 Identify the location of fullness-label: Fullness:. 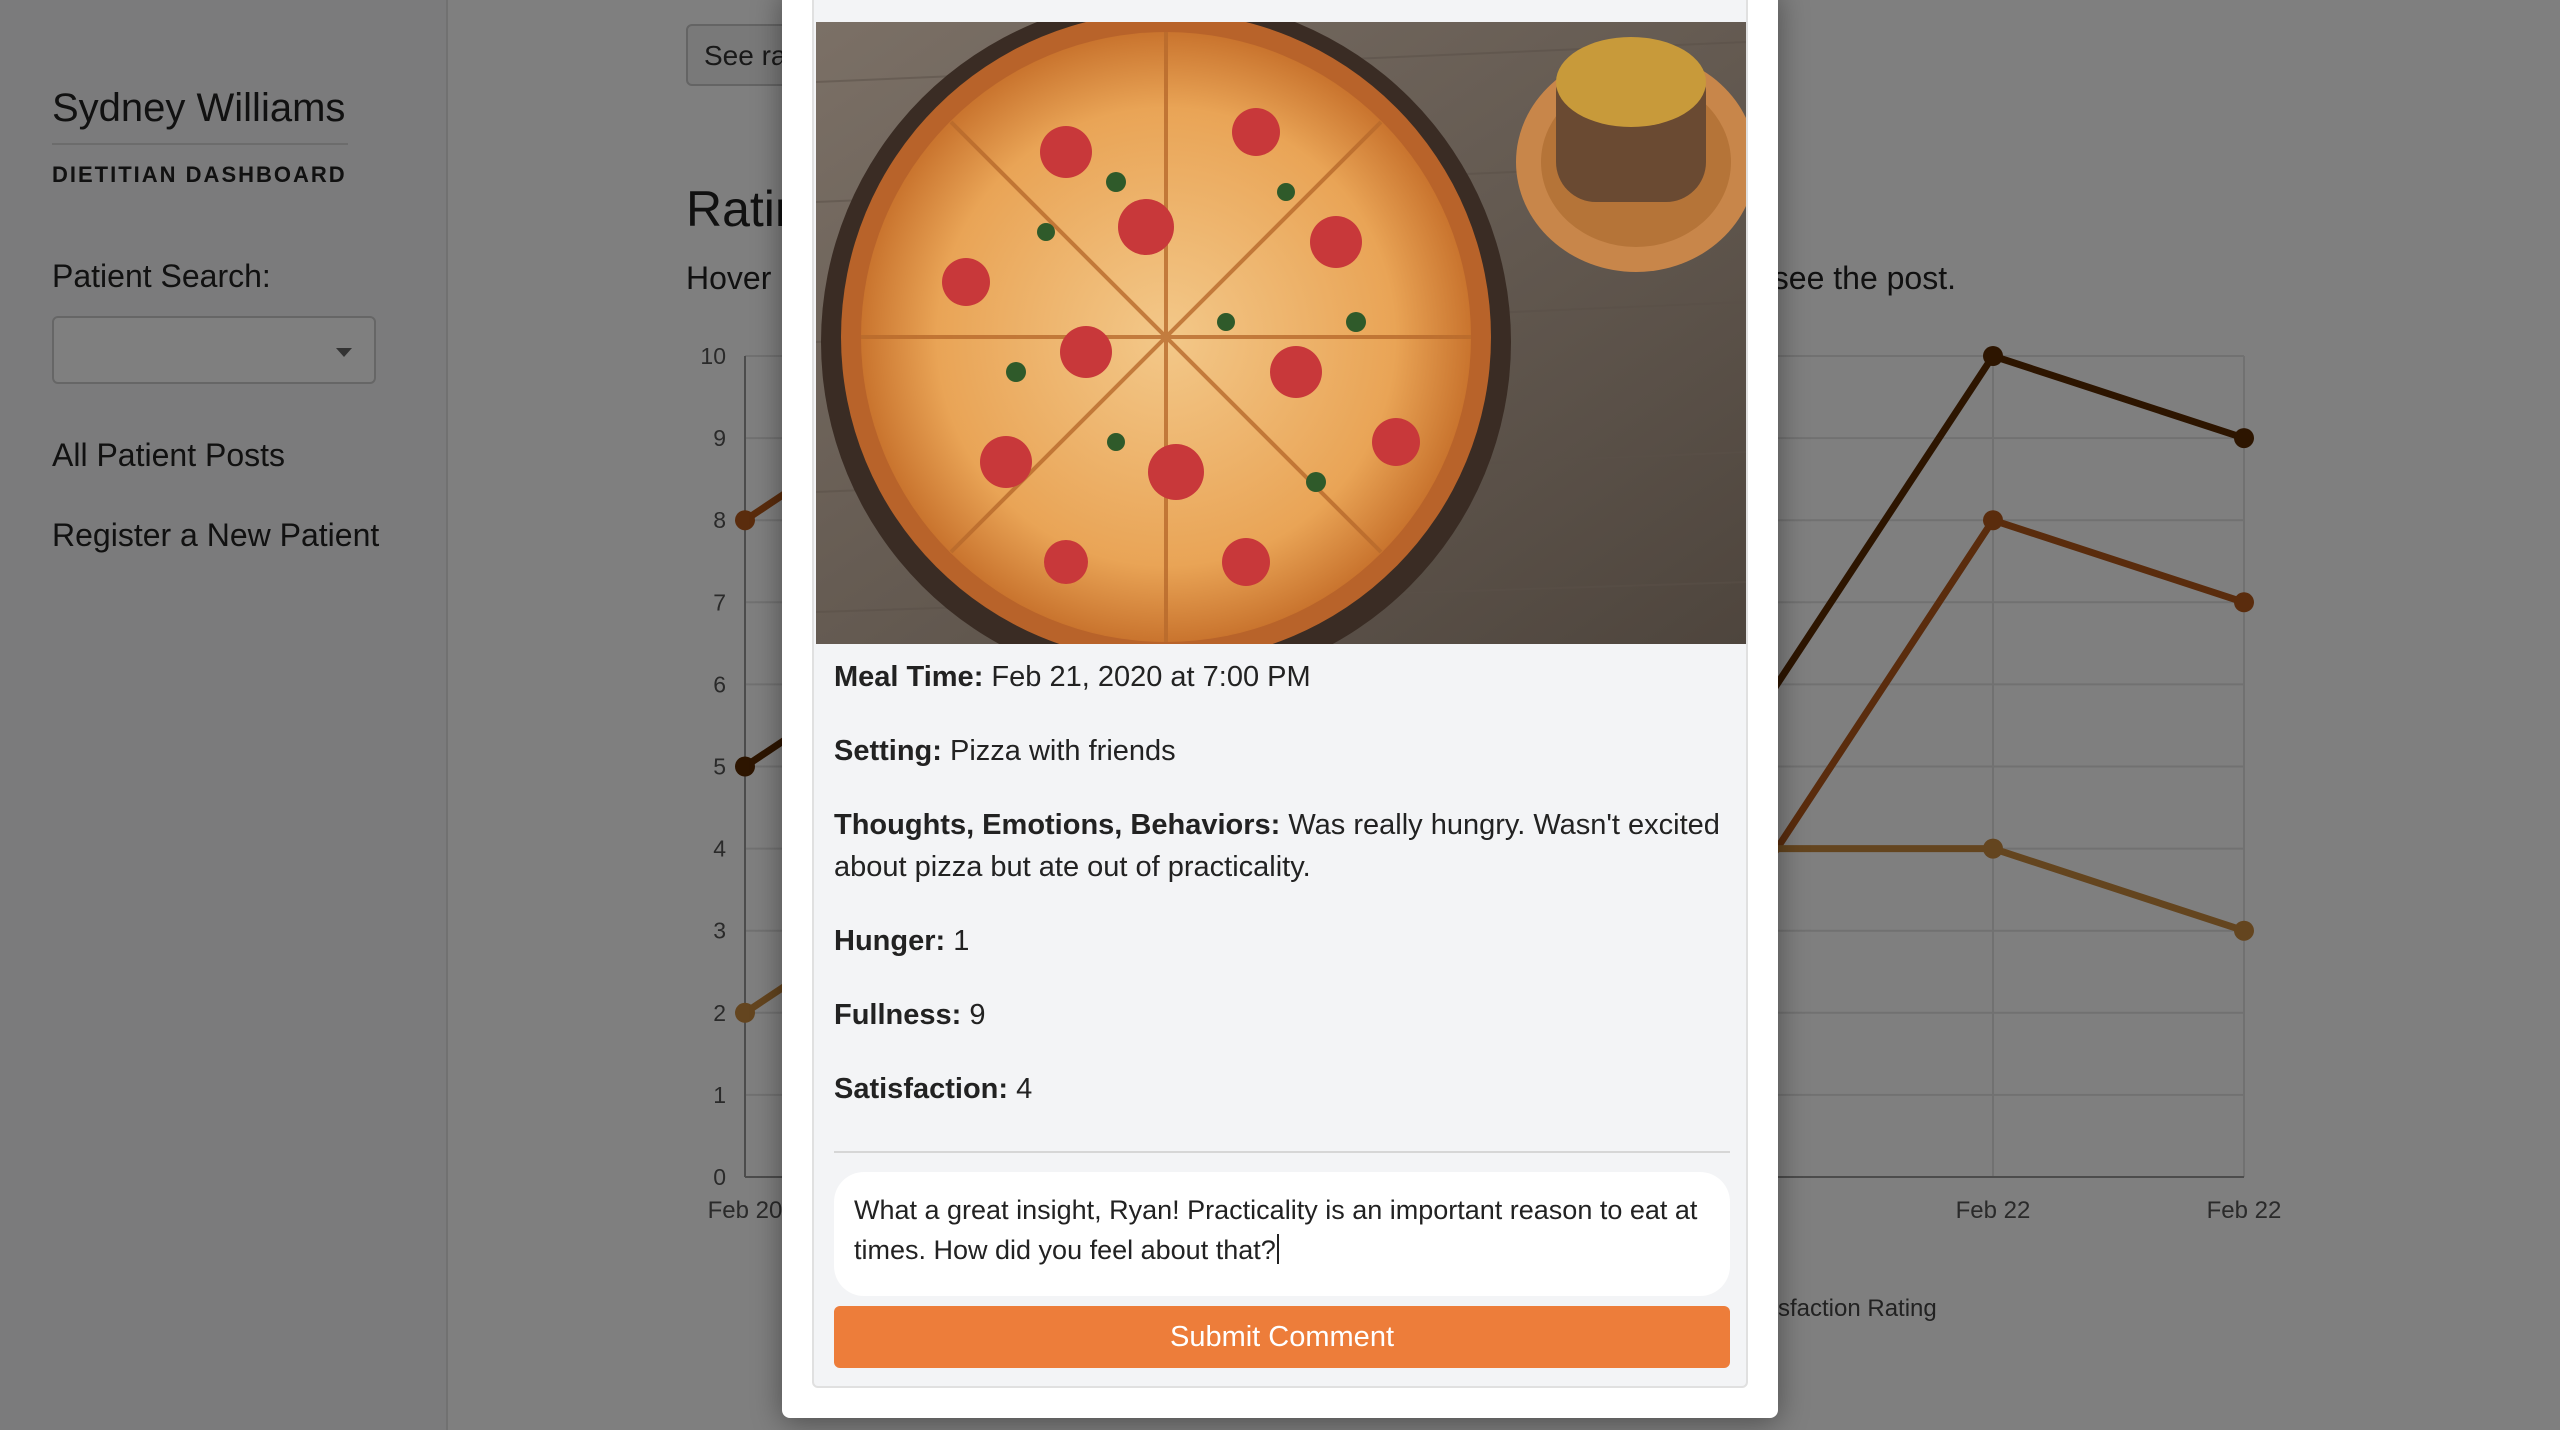
(898, 1015).